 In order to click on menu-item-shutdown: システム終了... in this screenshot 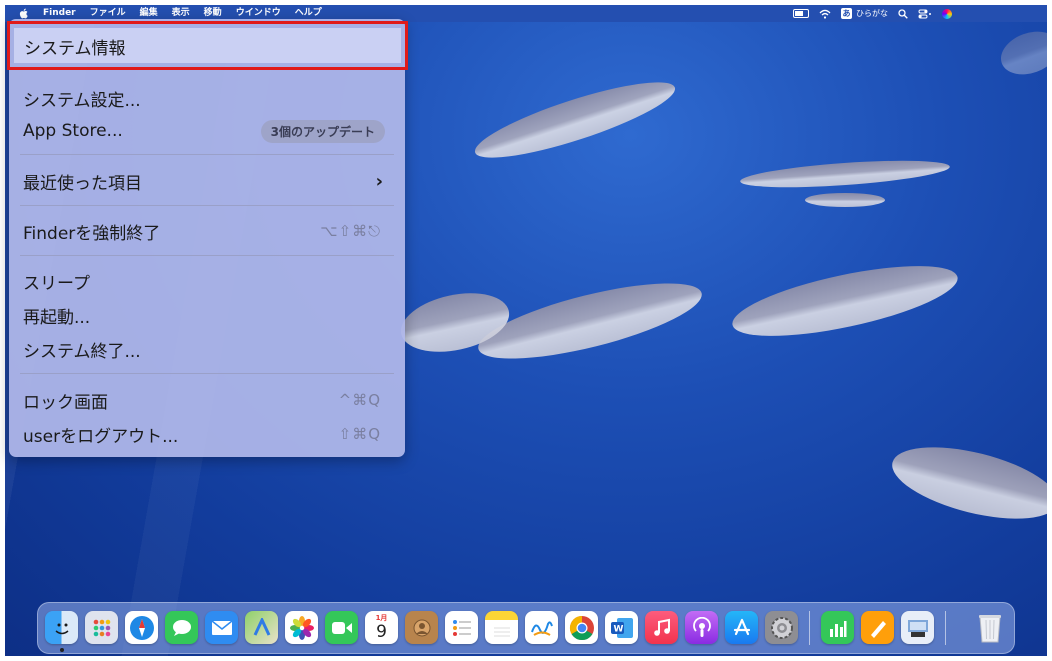, I will do `click(207, 349)`.